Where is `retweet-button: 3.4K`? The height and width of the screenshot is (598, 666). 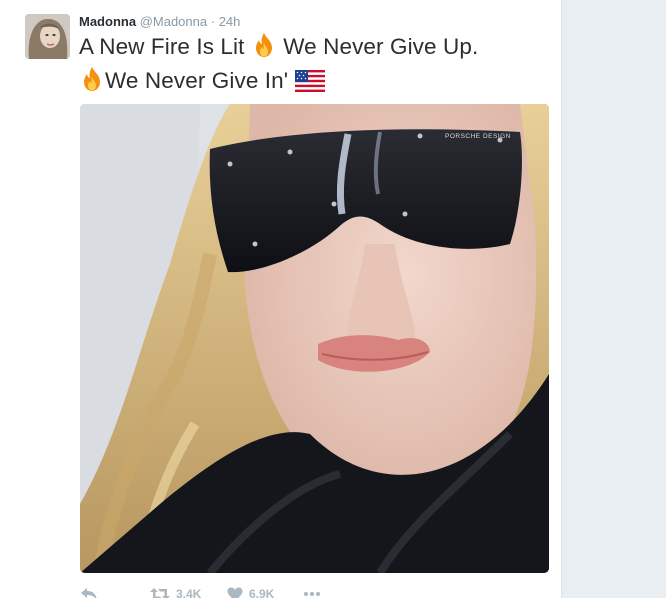
retweet-button: 3.4K is located at coordinates (188, 592).